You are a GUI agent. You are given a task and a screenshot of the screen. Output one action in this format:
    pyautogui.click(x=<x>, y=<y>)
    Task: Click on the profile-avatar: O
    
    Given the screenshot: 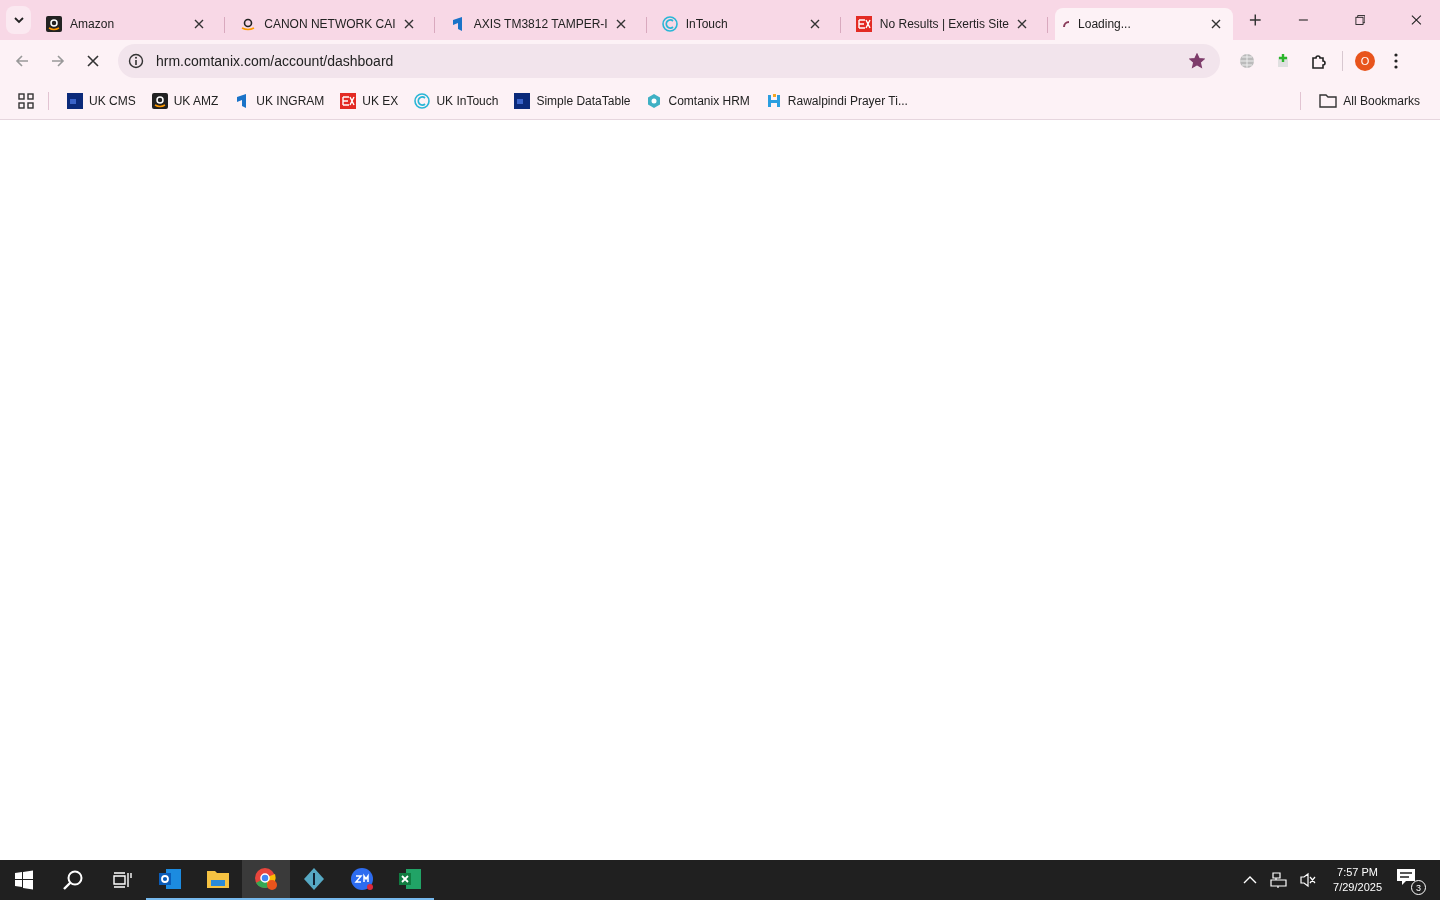 What is the action you would take?
    pyautogui.click(x=1365, y=61)
    